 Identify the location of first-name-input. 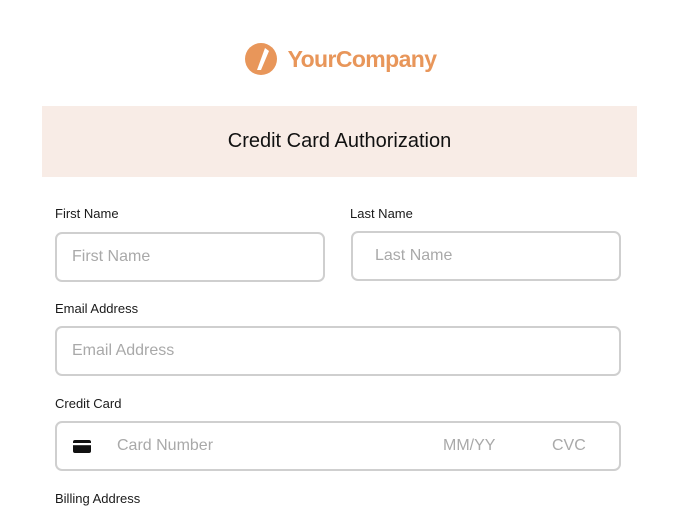
(190, 257).